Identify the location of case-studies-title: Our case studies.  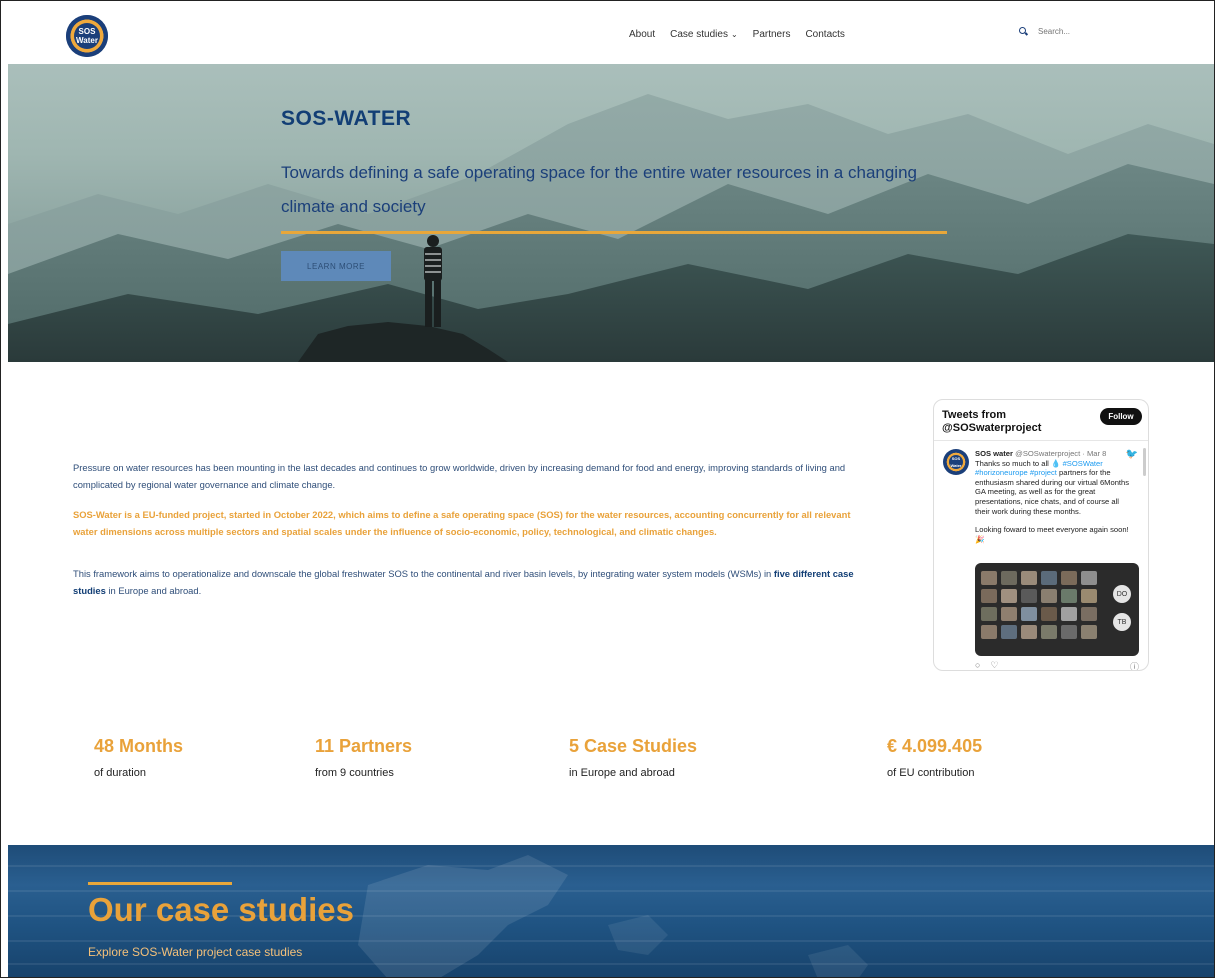
(221, 909).